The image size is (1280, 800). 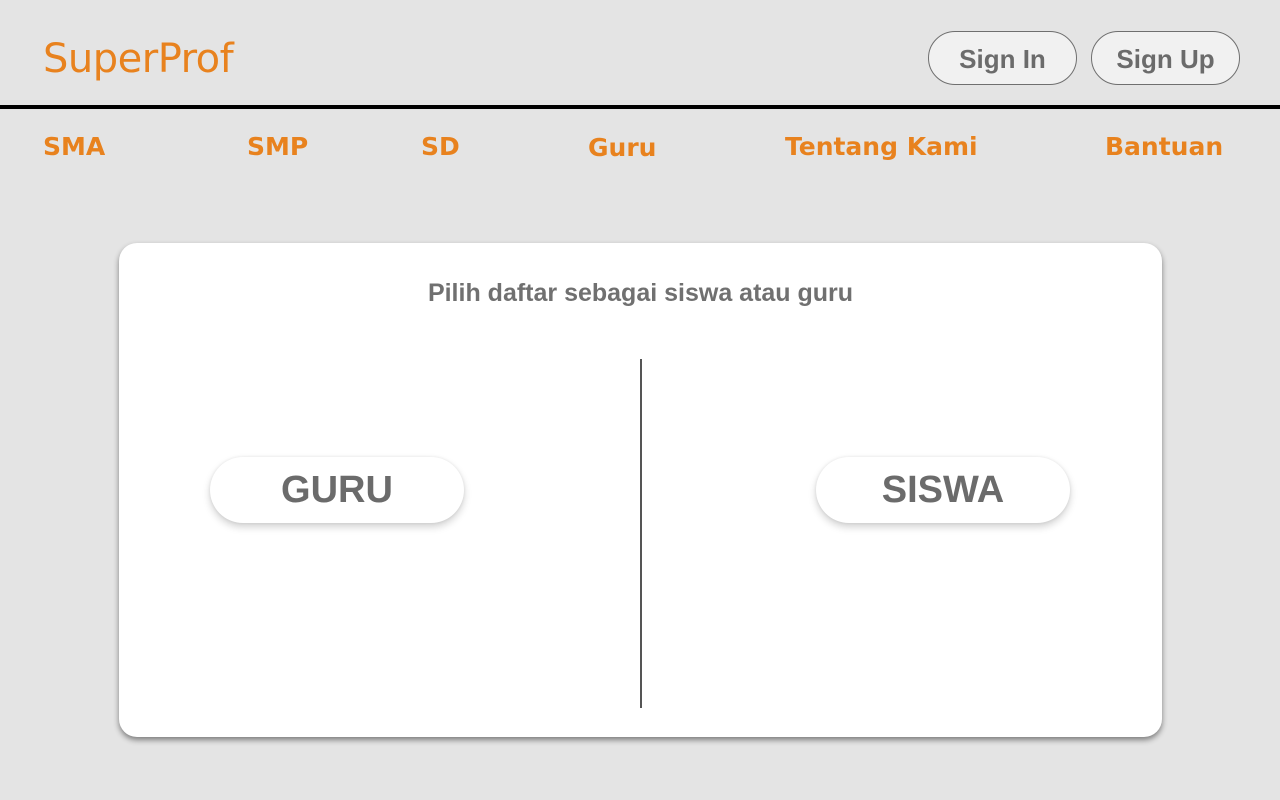 What do you see at coordinates (640, 293) in the screenshot?
I see `card-title: Pilih daftar sebagai siswa atau guru` at bounding box center [640, 293].